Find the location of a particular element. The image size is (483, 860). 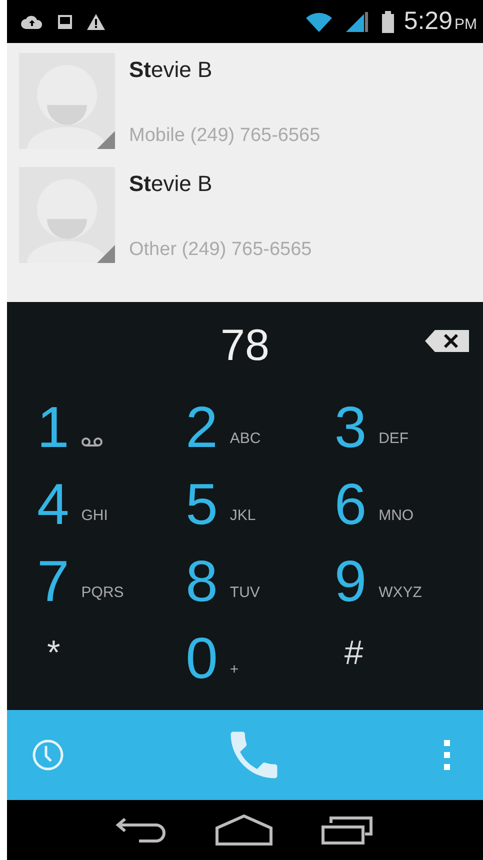

warning-icon is located at coordinates (96, 22).